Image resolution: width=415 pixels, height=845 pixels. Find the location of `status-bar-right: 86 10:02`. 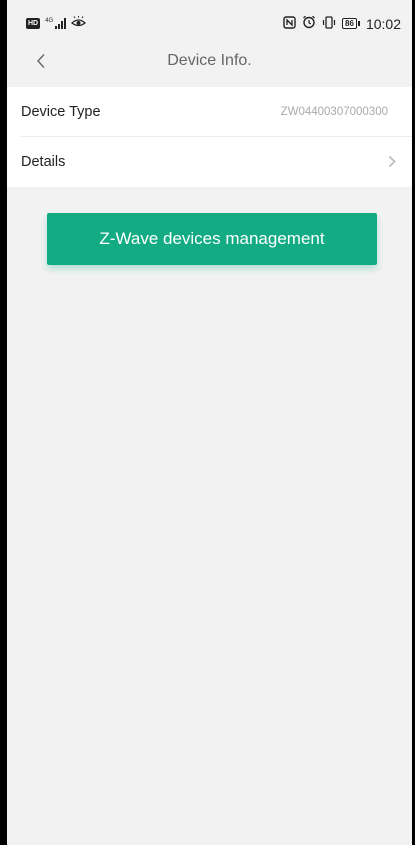

status-bar-right: 86 10:02 is located at coordinates (342, 23).